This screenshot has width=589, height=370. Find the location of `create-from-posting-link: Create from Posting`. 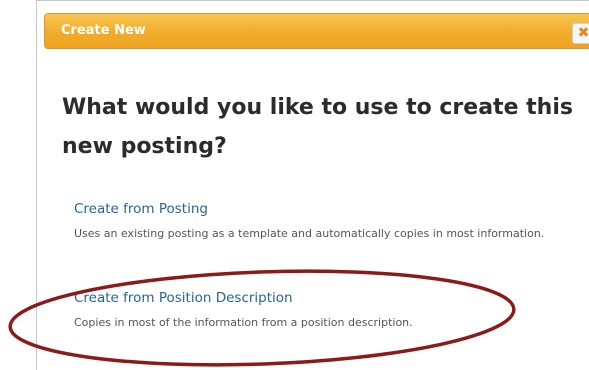

create-from-posting-link: Create from Posting is located at coordinates (319, 209).